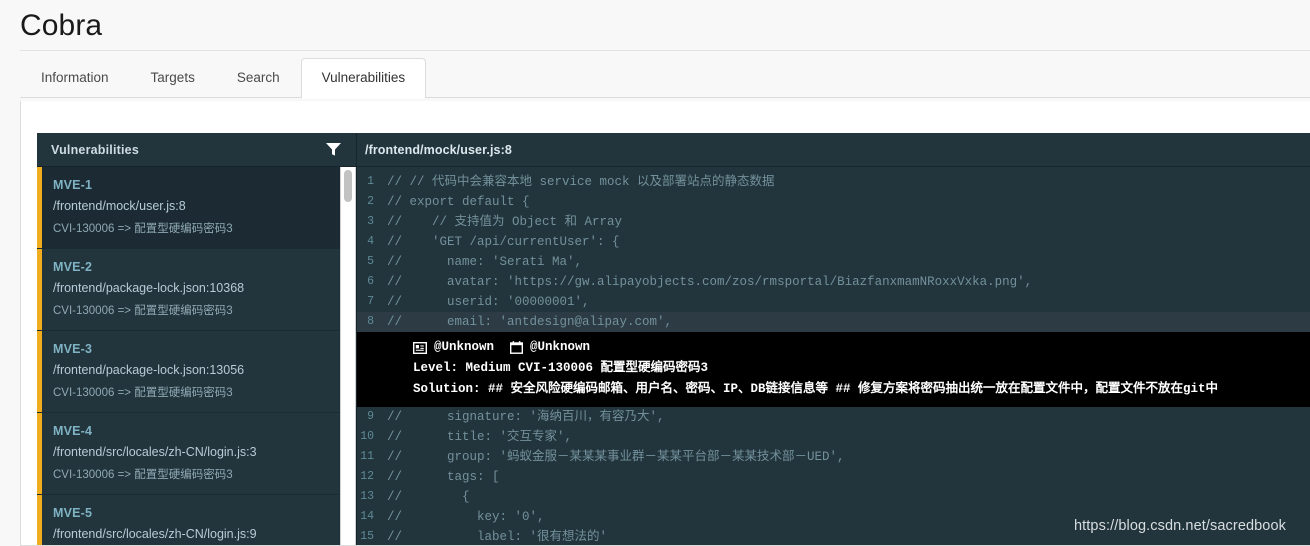  Describe the element at coordinates (488, 302) in the screenshot. I see `code-line-text: // userid: '00000001',` at that location.